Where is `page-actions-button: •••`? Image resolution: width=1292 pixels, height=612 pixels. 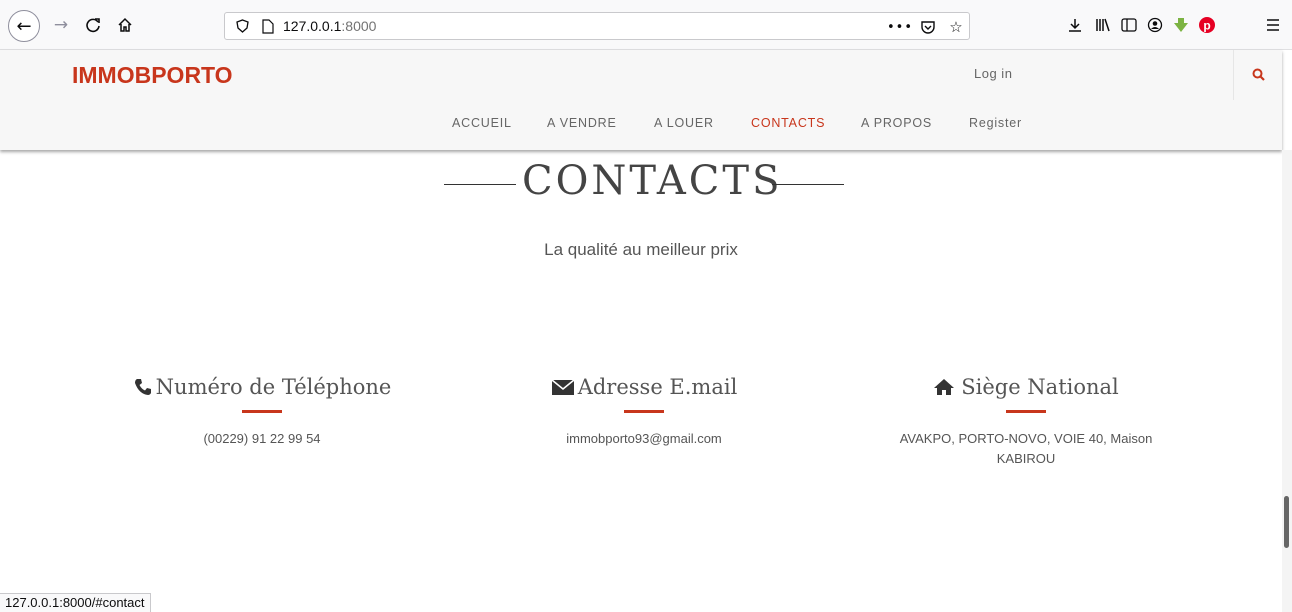
page-actions-button: ••• is located at coordinates (899, 27).